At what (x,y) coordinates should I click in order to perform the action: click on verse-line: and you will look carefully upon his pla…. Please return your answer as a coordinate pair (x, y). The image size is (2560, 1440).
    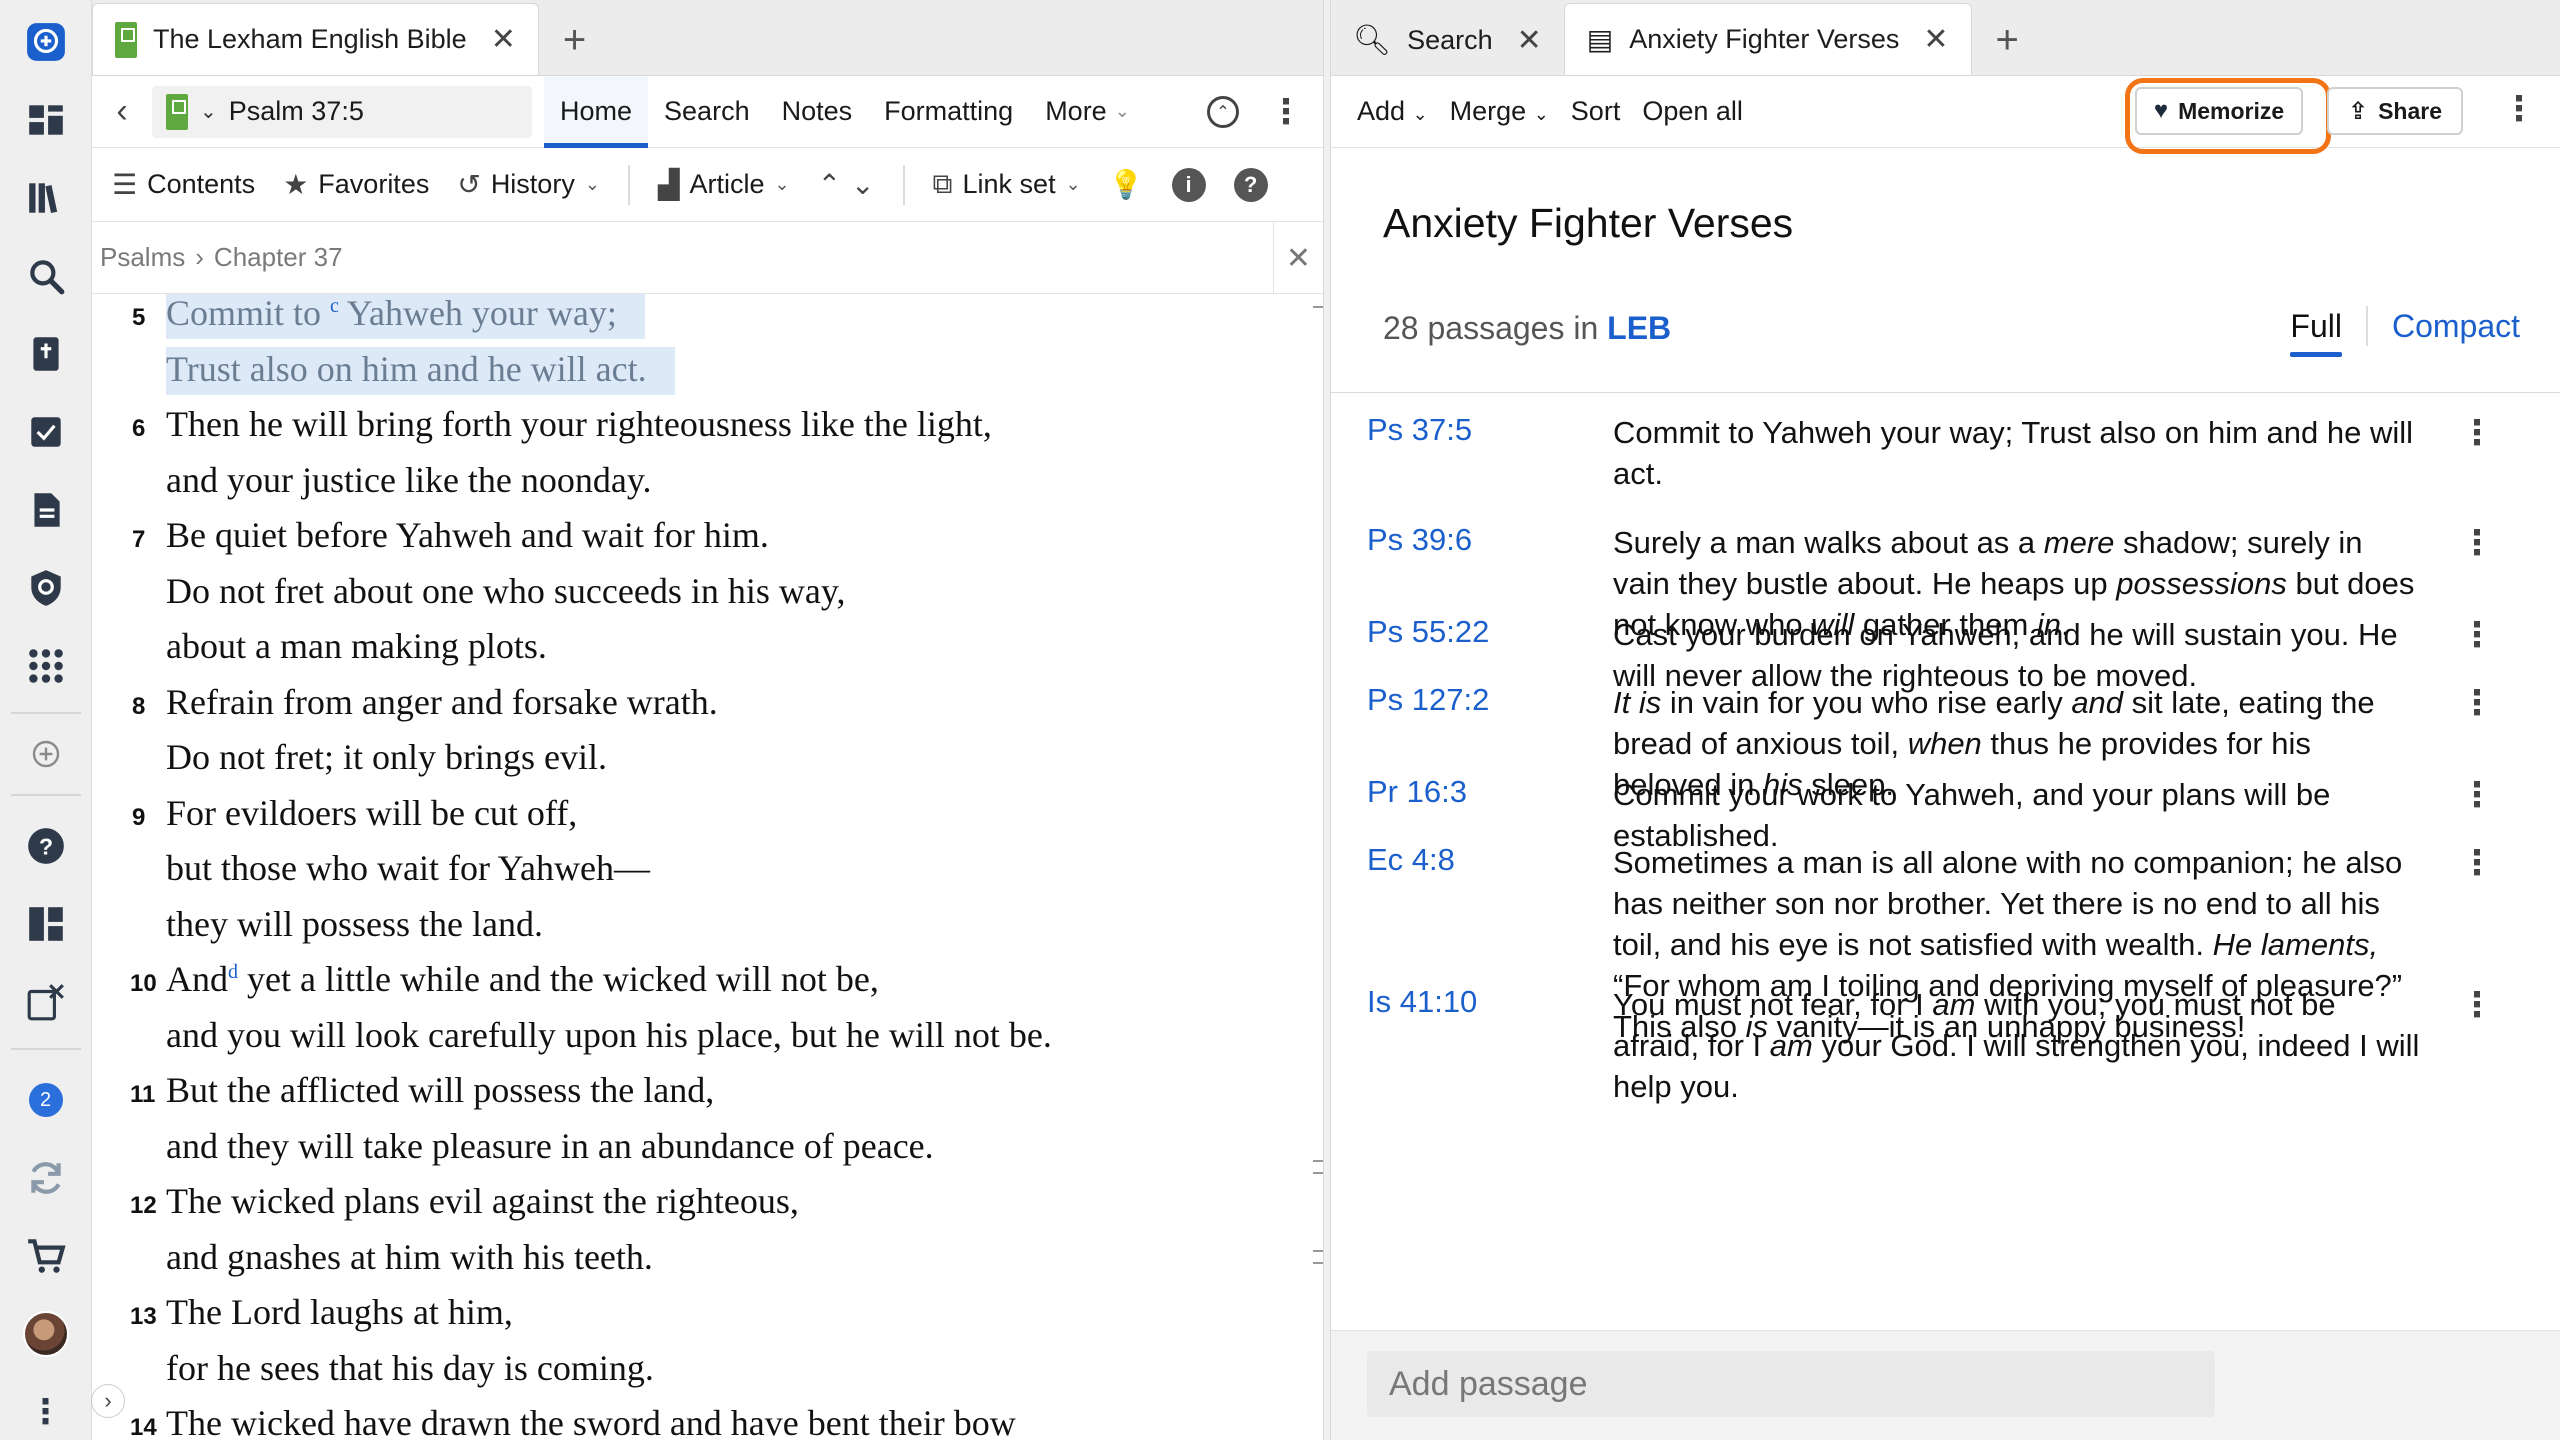
    Looking at the image, I should click on (609, 1035).